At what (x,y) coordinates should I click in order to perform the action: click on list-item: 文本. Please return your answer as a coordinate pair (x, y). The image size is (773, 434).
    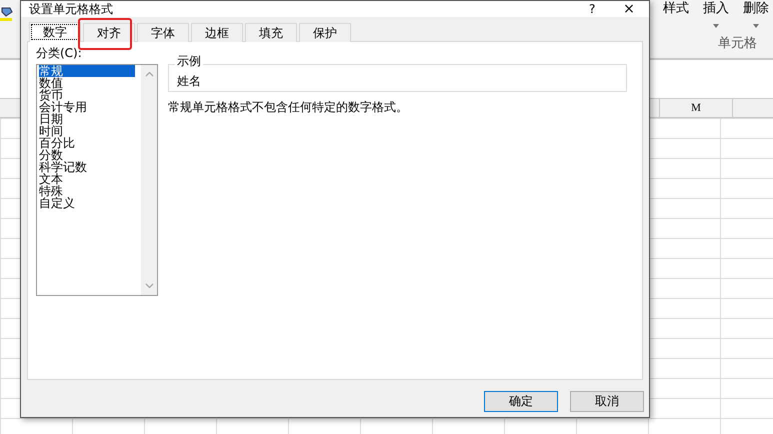
    Looking at the image, I should click on (90, 179).